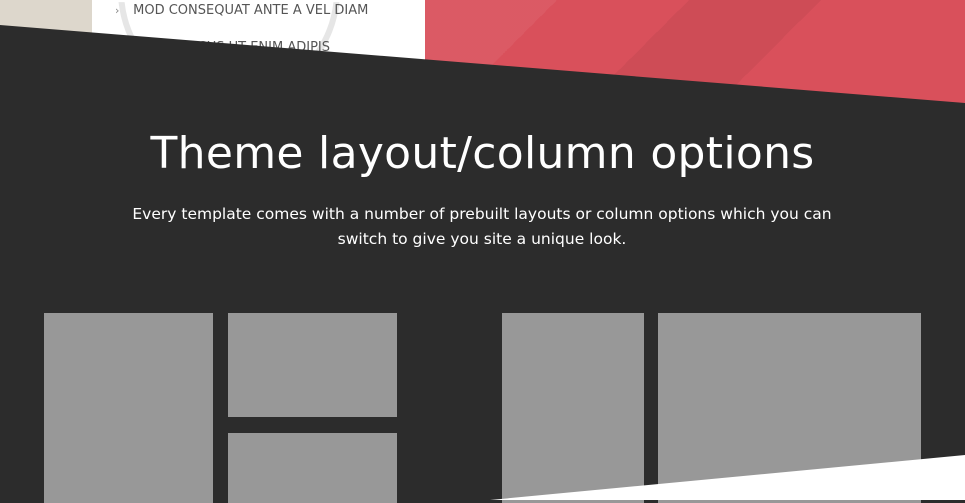 The width and height of the screenshot is (965, 503). Describe the element at coordinates (251, 10) in the screenshot. I see `feature-item-label: MOD CONSEQUAT ANTE A VEL DIAM` at that location.